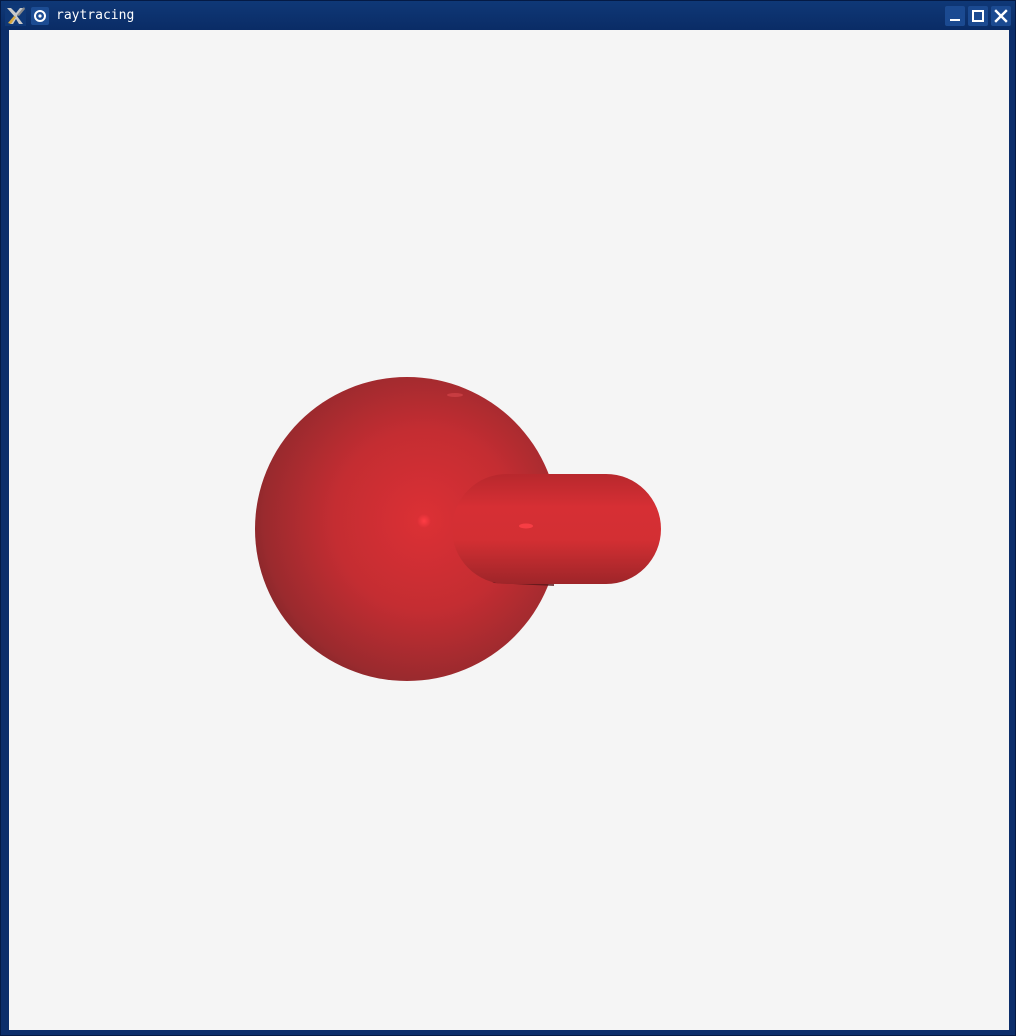  What do you see at coordinates (955, 16) in the screenshot?
I see `minimize-button` at bounding box center [955, 16].